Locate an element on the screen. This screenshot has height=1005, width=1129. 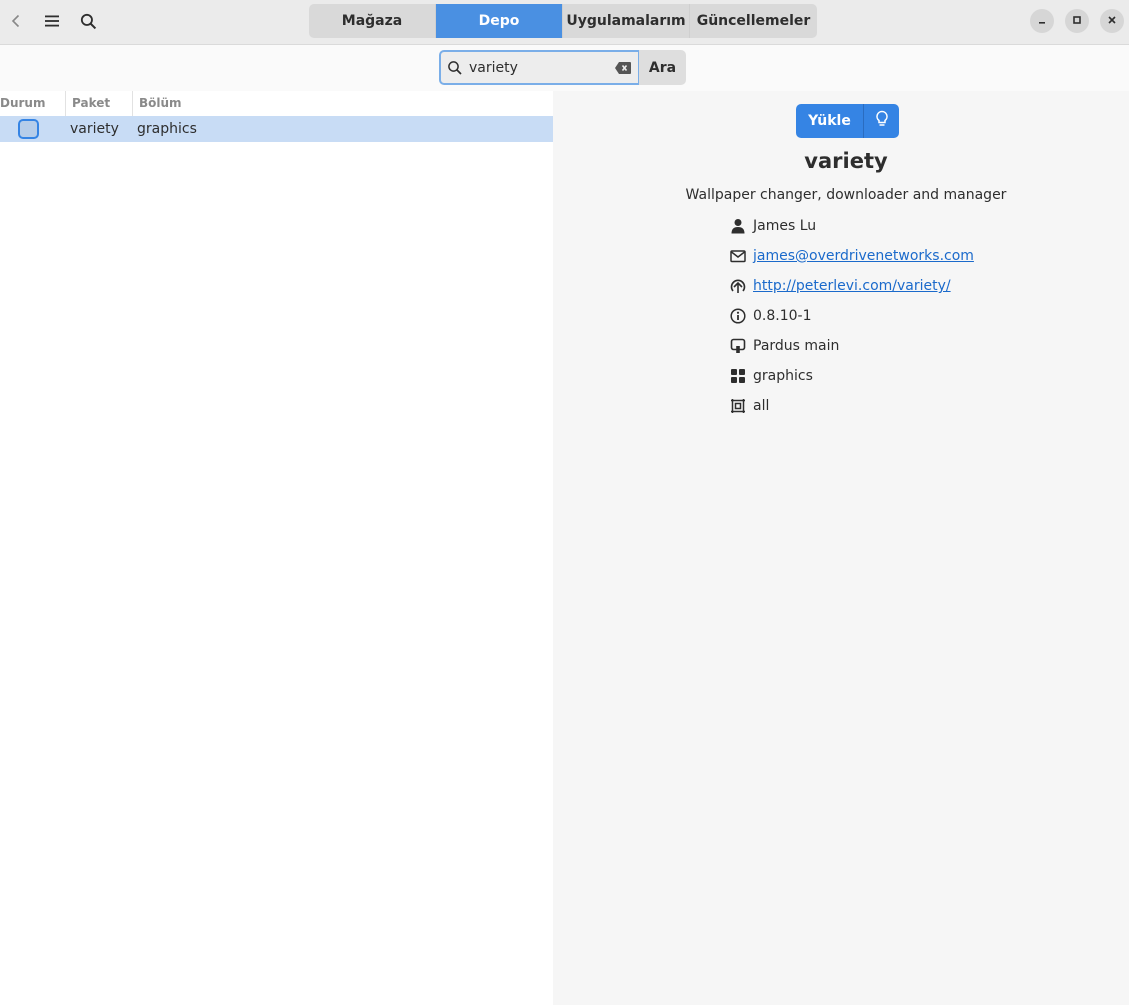
hamburger-menu-icon is located at coordinates (52, 21).